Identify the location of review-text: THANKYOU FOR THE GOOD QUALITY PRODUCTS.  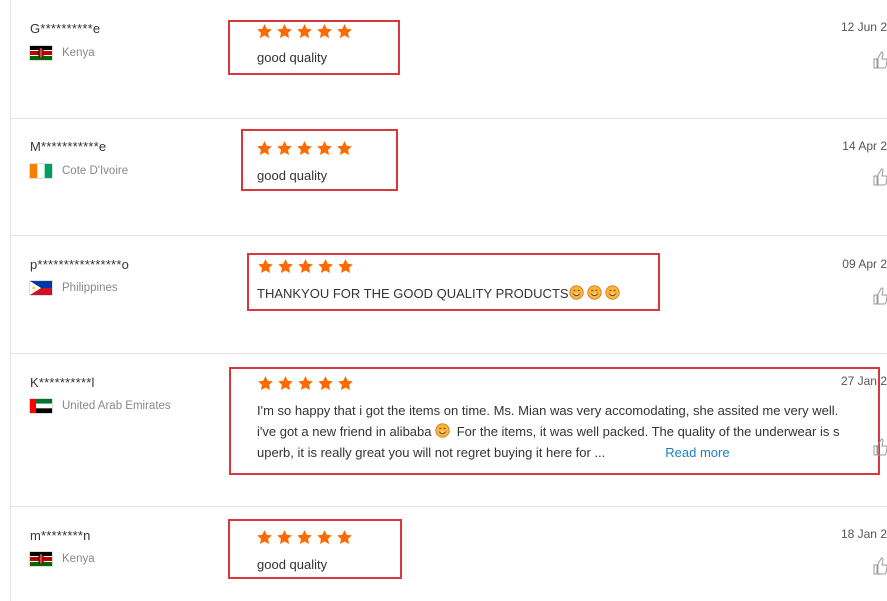
(440, 293).